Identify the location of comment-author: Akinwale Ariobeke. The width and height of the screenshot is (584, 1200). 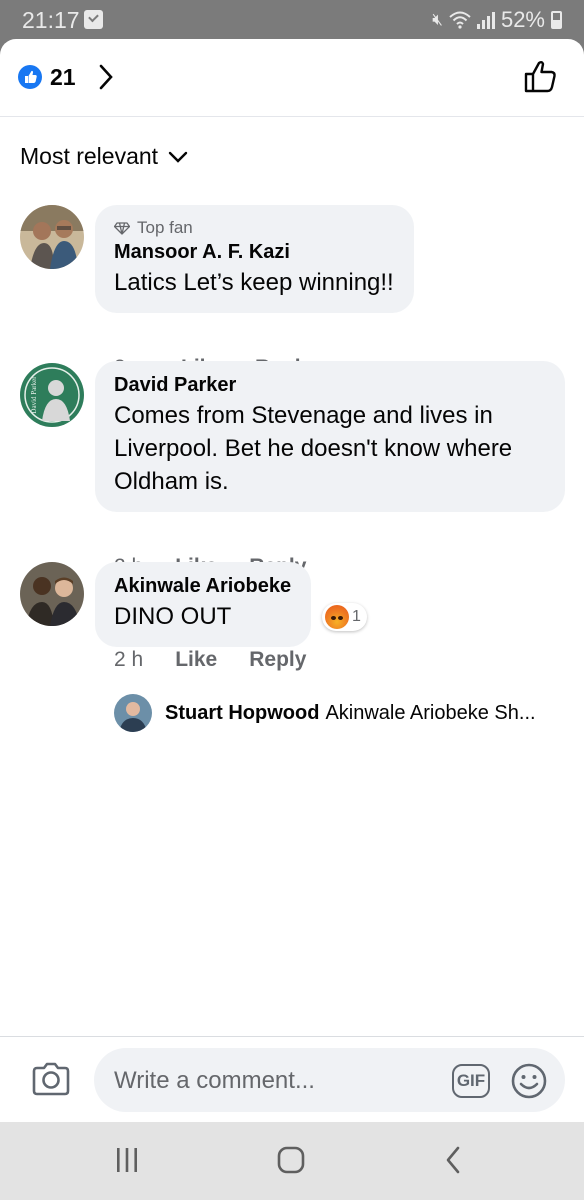
(202, 586).